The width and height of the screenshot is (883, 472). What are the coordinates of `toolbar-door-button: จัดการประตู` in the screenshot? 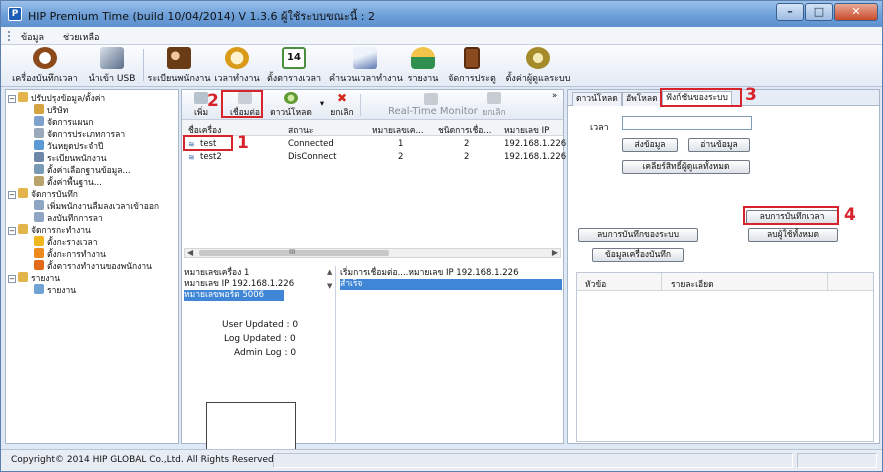 It's located at (472, 66).